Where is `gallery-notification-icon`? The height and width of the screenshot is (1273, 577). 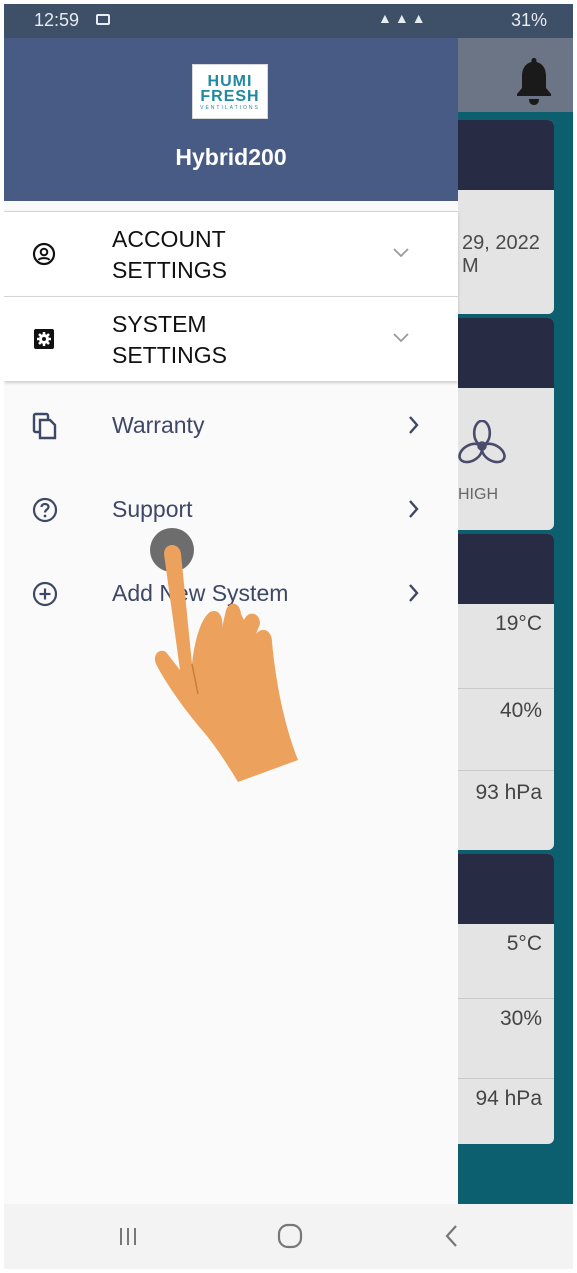
gallery-notification-icon is located at coordinates (103, 19).